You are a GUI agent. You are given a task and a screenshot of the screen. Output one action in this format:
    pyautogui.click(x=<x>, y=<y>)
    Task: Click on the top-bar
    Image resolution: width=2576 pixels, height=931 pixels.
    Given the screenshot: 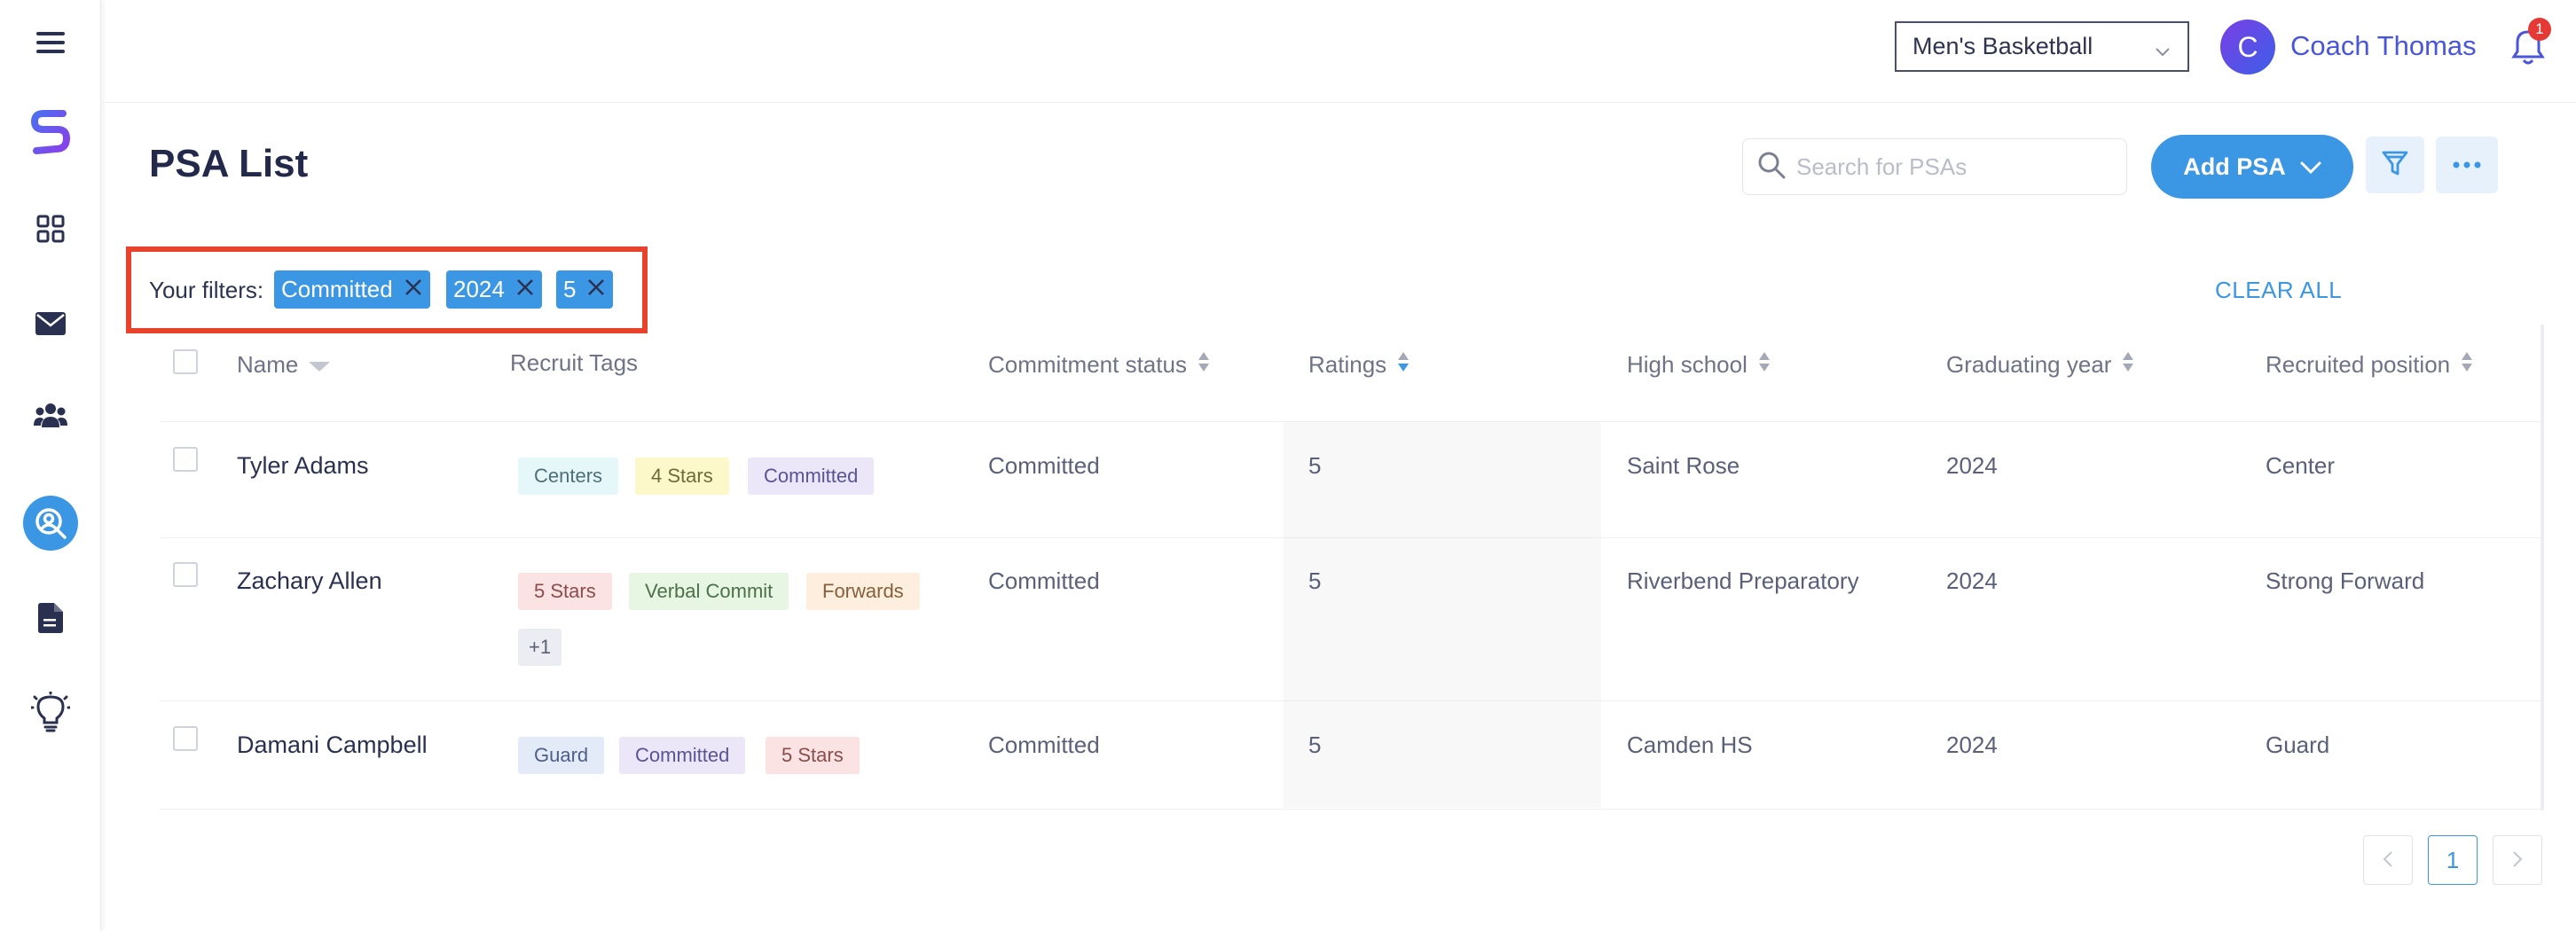 What is the action you would take?
    pyautogui.click(x=1338, y=52)
    